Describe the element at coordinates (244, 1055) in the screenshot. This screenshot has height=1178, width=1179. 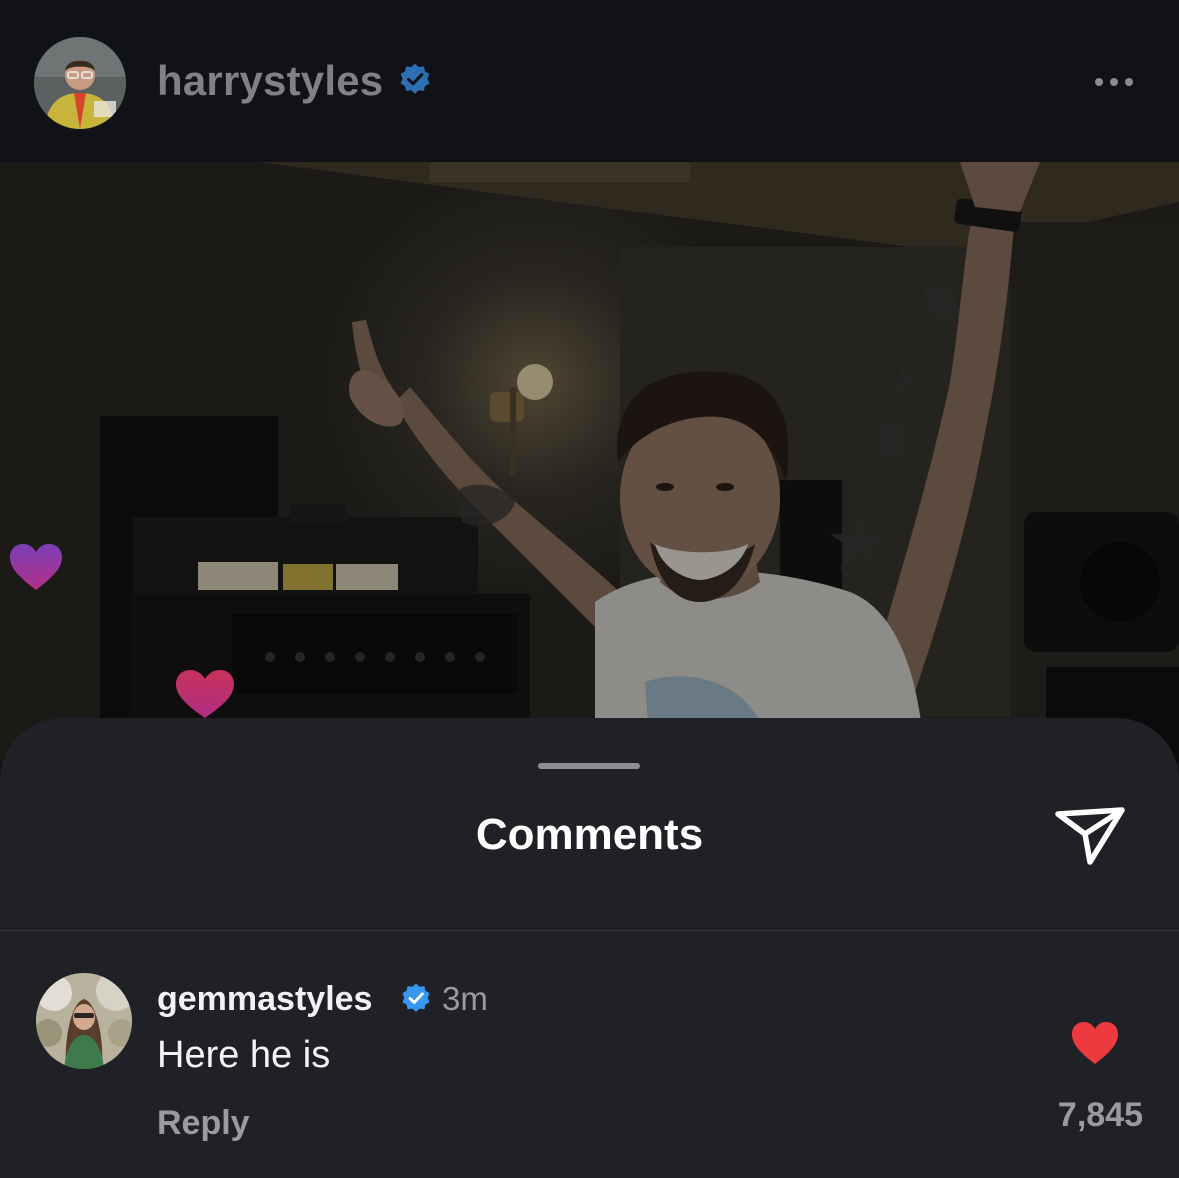
I see `comment-text: Here he is` at that location.